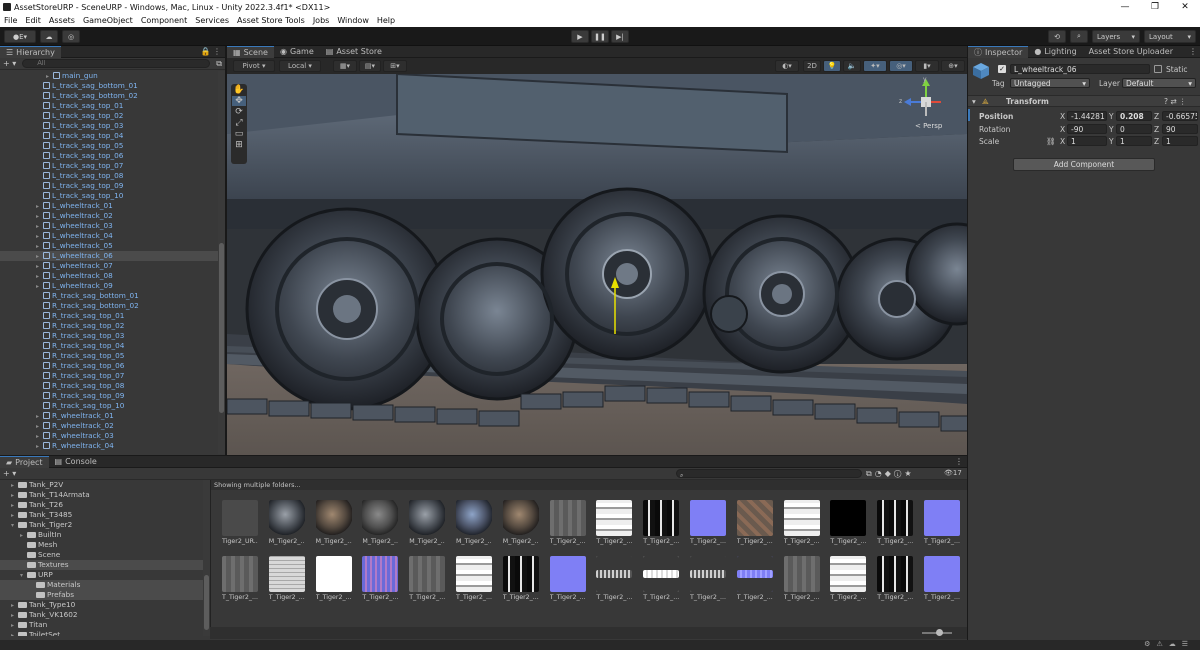 This screenshot has height=650, width=1200. Describe the element at coordinates (109, 396) in the screenshot. I see `hierarchy-item: R_track_sag_top_09` at that location.